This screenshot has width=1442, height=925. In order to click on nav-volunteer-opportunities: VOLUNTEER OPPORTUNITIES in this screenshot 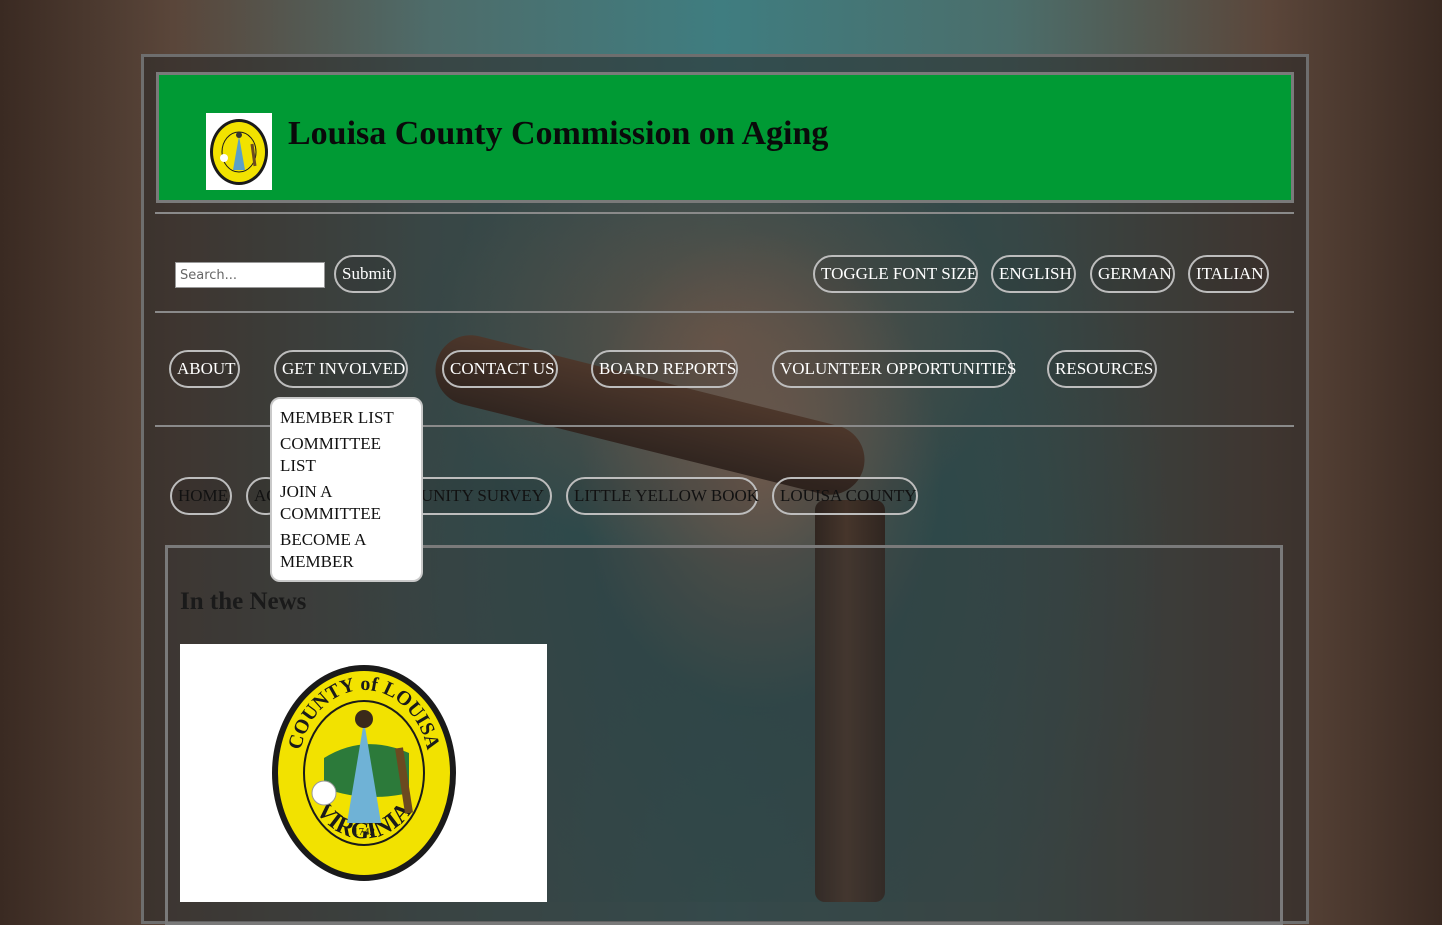, I will do `click(894, 369)`.